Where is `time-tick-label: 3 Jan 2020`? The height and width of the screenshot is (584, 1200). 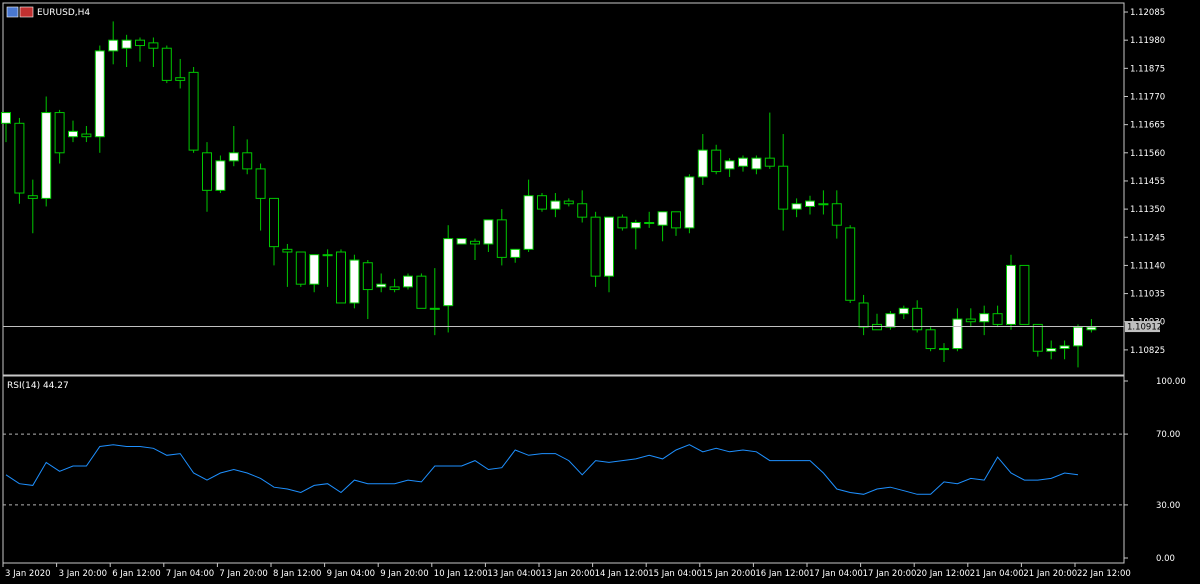 time-tick-label: 3 Jan 2020 is located at coordinates (28, 574).